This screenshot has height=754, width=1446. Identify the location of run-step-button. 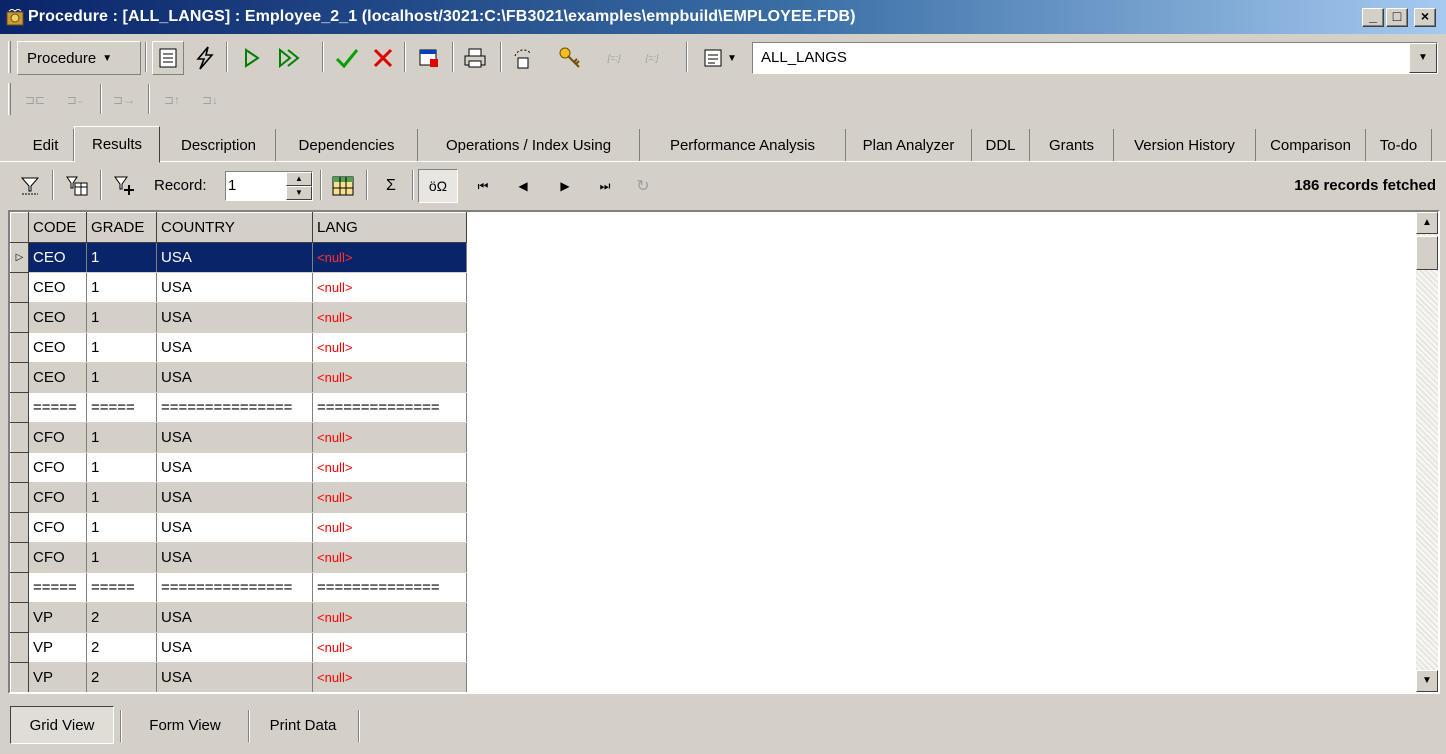
(289, 58).